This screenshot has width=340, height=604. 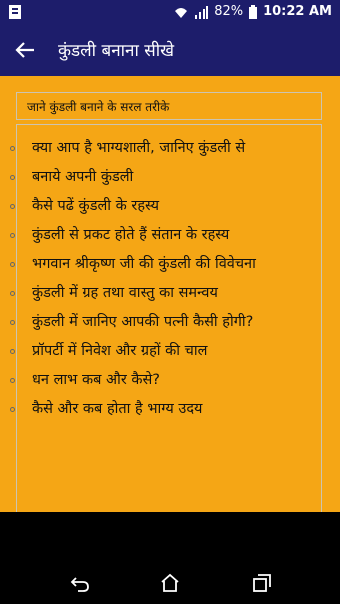 I want to click on list-item: भगवान श्रीकृष्ण जी की कुंडली की विवेचना, so click(x=161, y=264).